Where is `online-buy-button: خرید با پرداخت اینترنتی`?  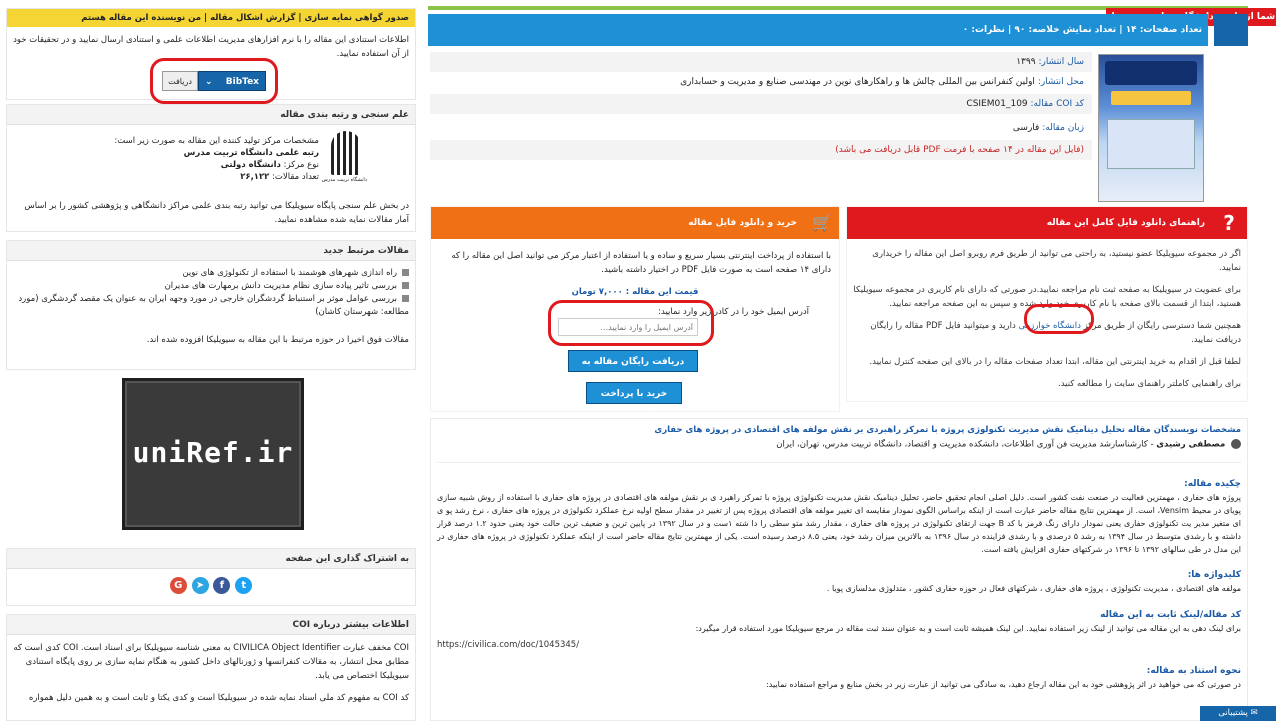
online-buy-button: خرید با پرداخت اینترنتی is located at coordinates (634, 401).